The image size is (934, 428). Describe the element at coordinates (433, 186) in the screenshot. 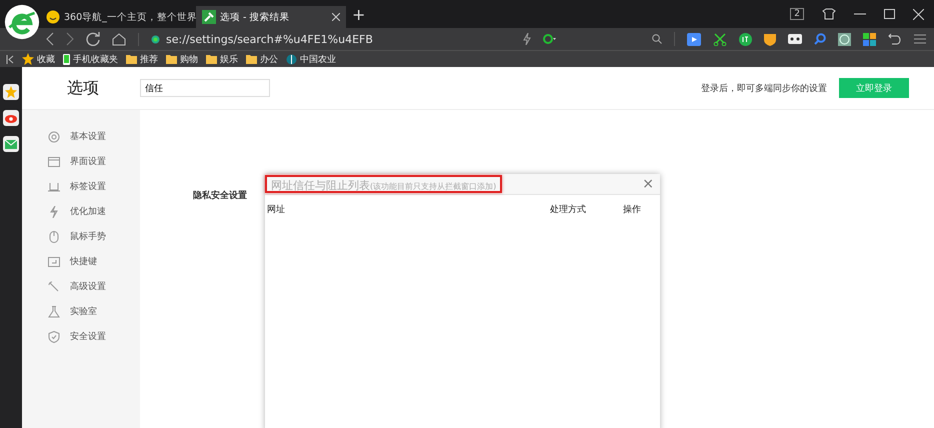

I see `dialog-note: (该功能目前只支持从拦截窗口添加)` at that location.